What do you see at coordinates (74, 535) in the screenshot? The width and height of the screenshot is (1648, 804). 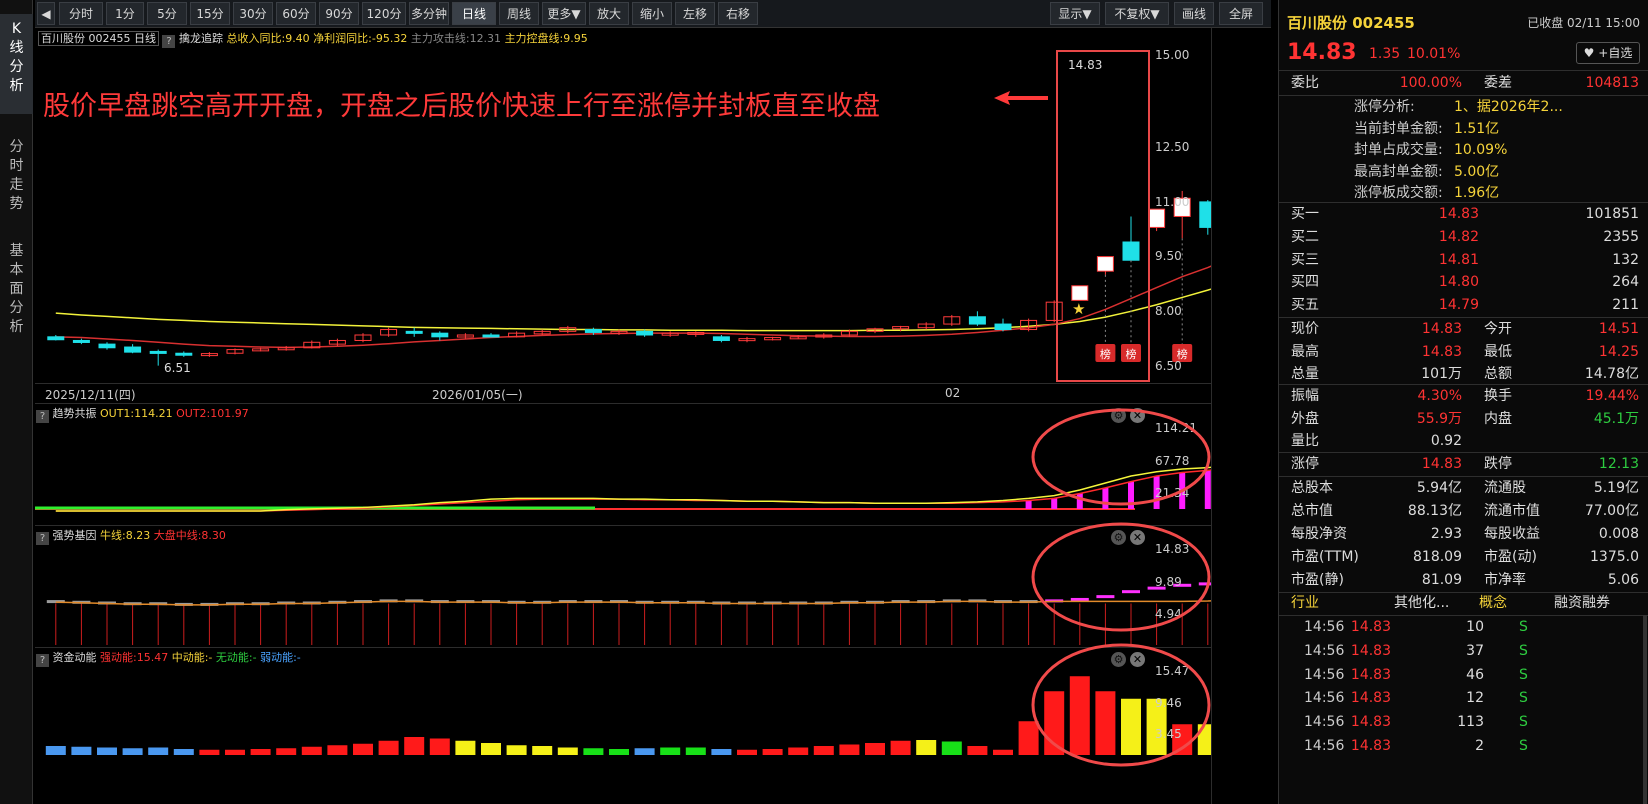 I see `ind2-name: 强势基因` at bounding box center [74, 535].